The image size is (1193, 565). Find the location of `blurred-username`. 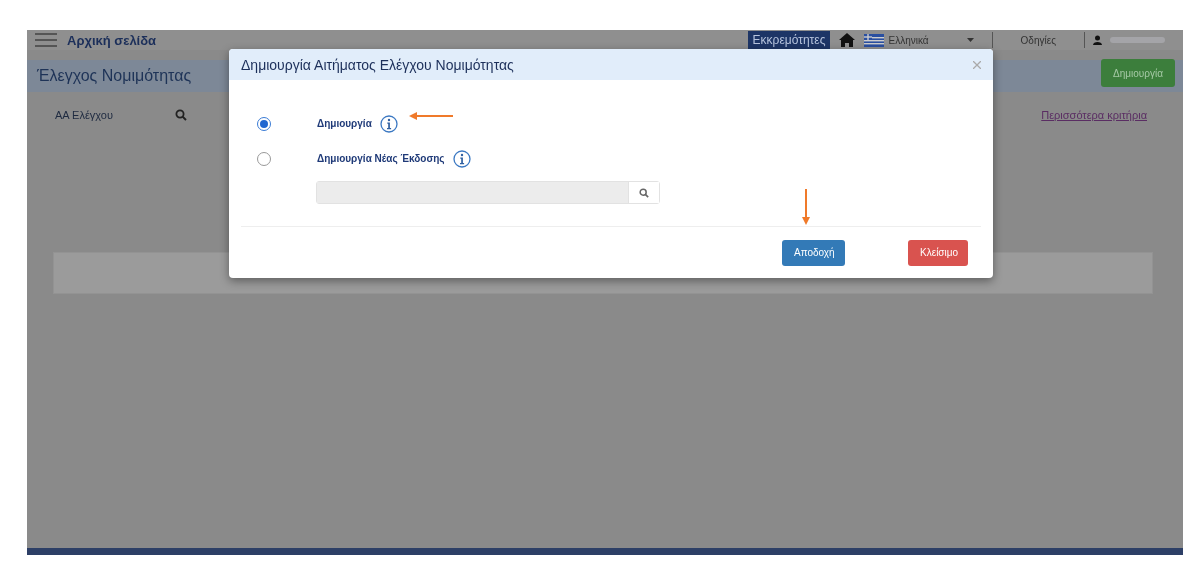

blurred-username is located at coordinates (1137, 40).